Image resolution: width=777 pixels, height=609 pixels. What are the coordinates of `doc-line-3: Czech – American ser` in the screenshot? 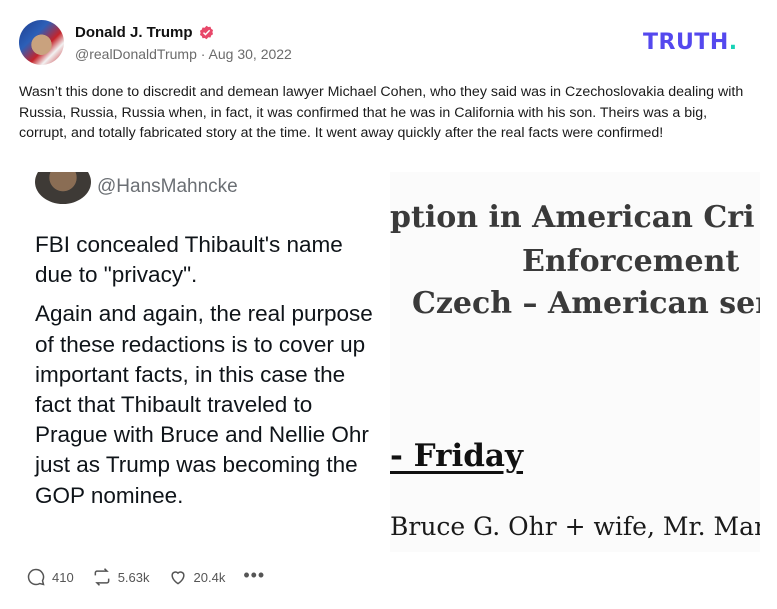 It's located at (586, 303).